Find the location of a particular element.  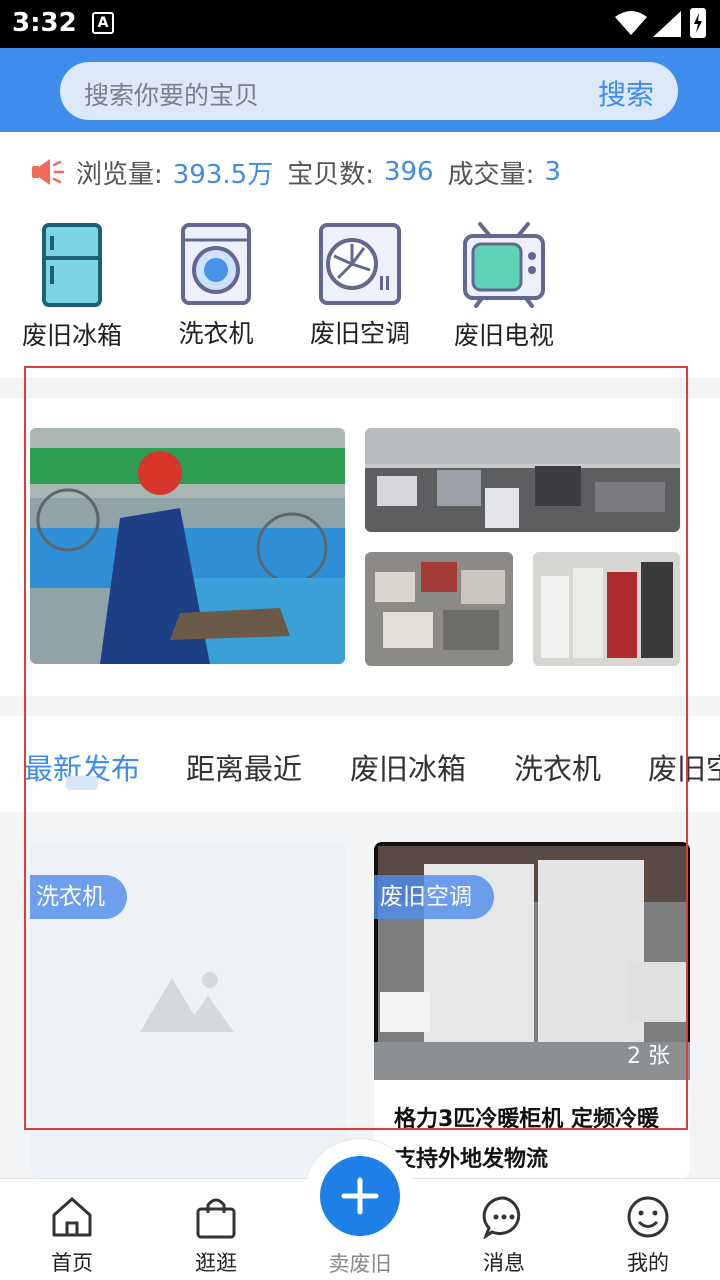

nav-home: 首页 is located at coordinates (72, 1236).